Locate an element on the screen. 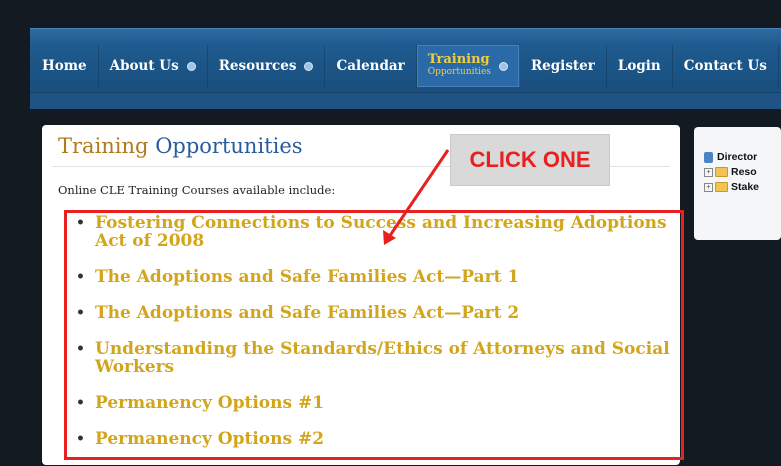 This screenshot has height=466, width=781. sidebar-item-stakeholders: + Stake is located at coordinates (731, 187).